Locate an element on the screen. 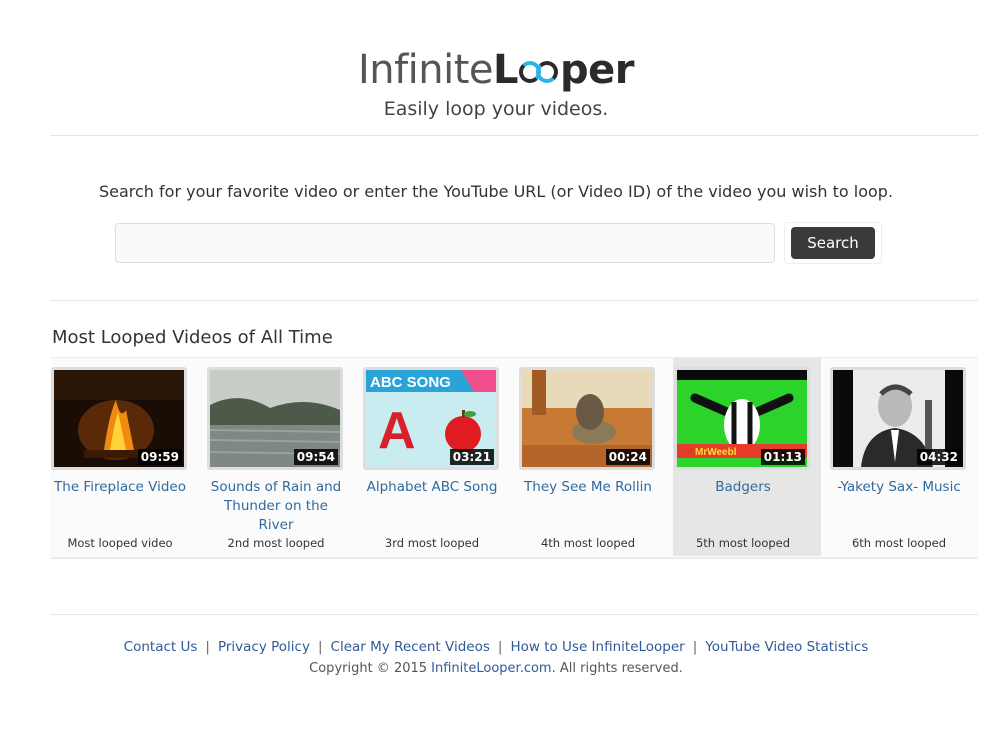 The height and width of the screenshot is (744, 992). video-thumbnail: 00:24 is located at coordinates (587, 418).